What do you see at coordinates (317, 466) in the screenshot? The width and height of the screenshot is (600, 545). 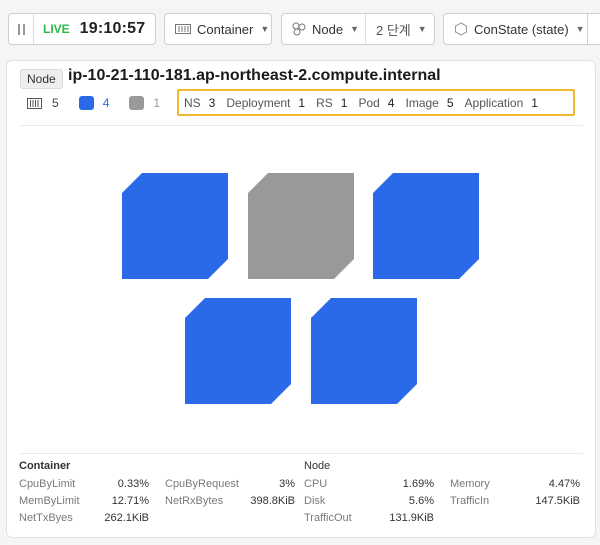 I see `node-stats-title: Node` at bounding box center [317, 466].